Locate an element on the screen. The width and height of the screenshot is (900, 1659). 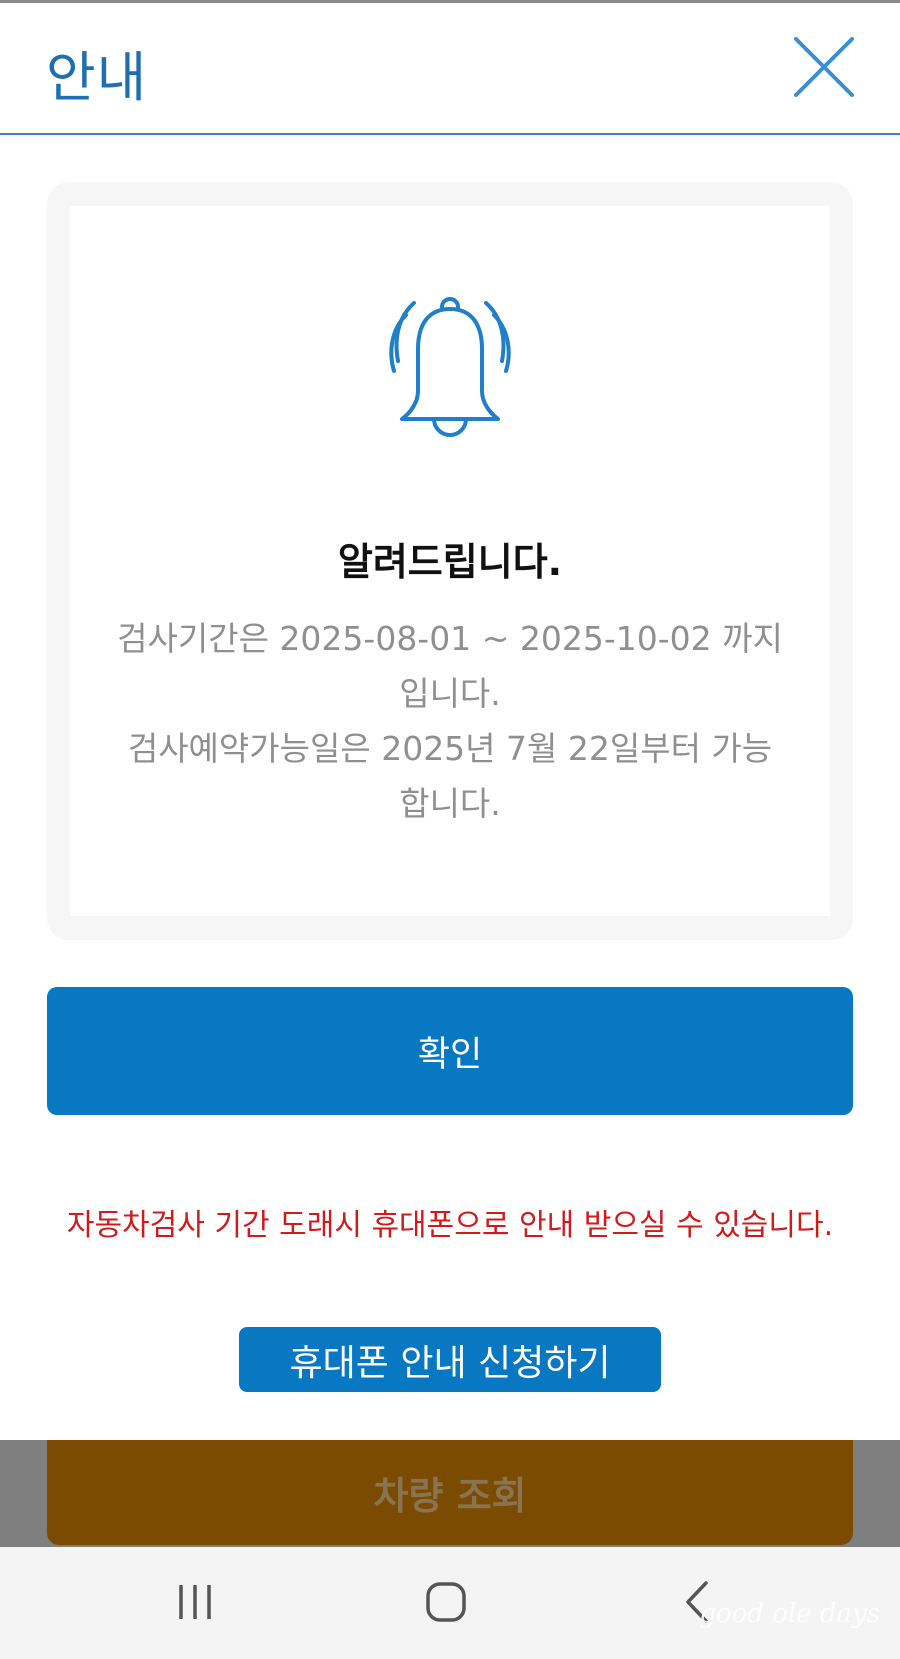
home-icon is located at coordinates (446, 1602).